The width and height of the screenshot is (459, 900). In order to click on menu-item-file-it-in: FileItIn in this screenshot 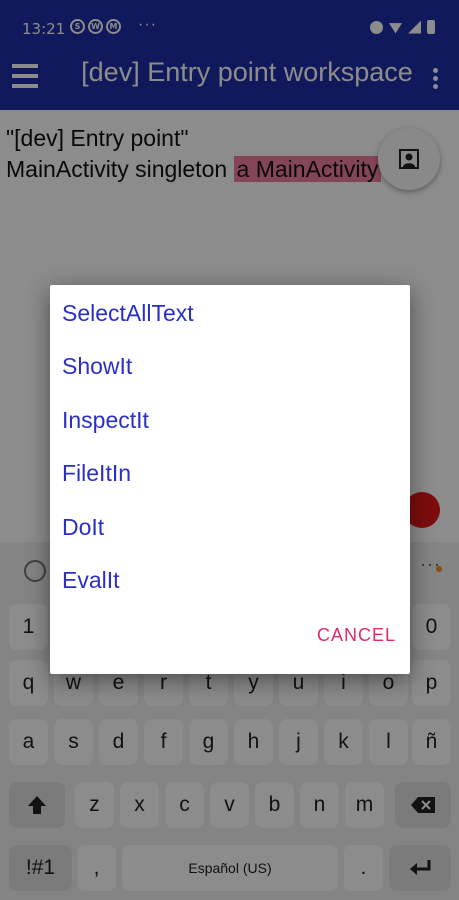, I will do `click(96, 473)`.